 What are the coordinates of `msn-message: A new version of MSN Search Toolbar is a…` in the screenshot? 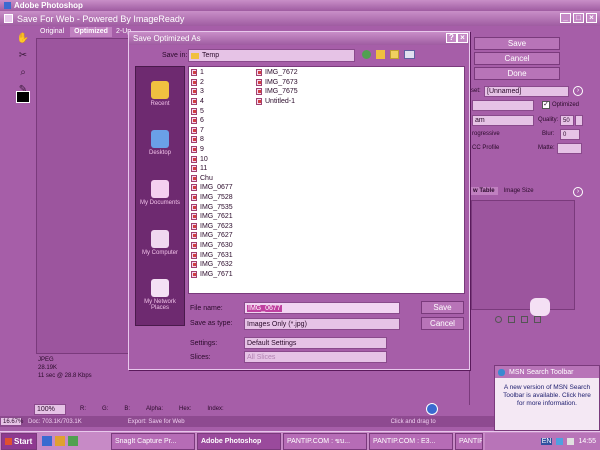 It's located at (547, 396).